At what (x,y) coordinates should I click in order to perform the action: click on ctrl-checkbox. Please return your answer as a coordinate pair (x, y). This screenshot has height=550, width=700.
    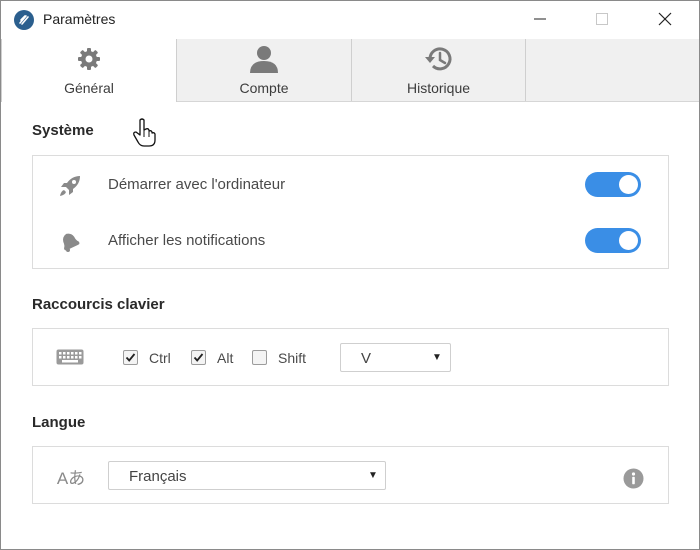
    Looking at the image, I should click on (130, 357).